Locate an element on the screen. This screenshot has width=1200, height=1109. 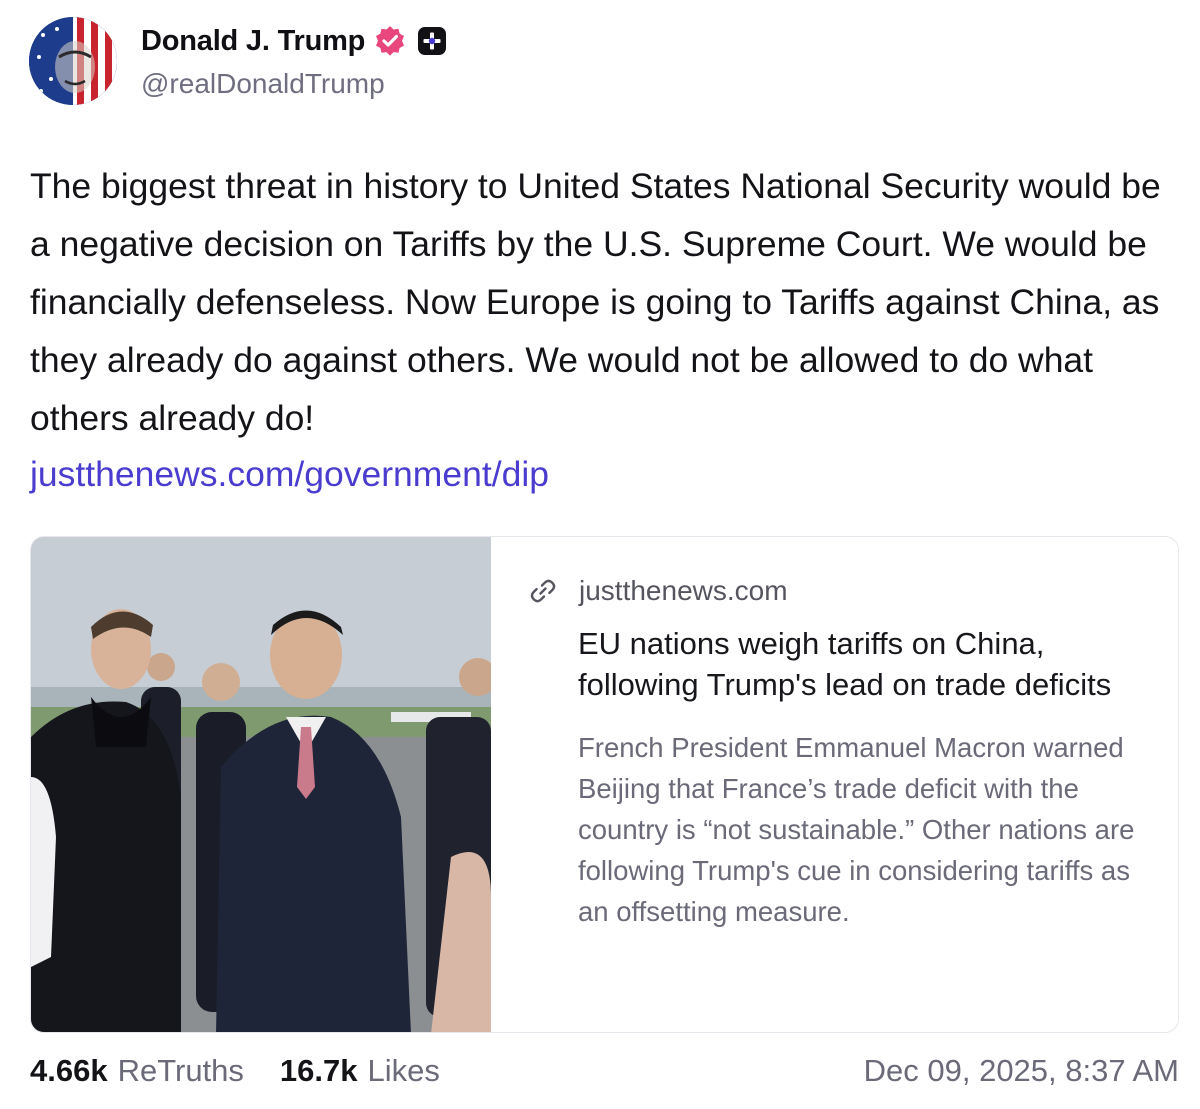
avatar-image is located at coordinates (73, 61).